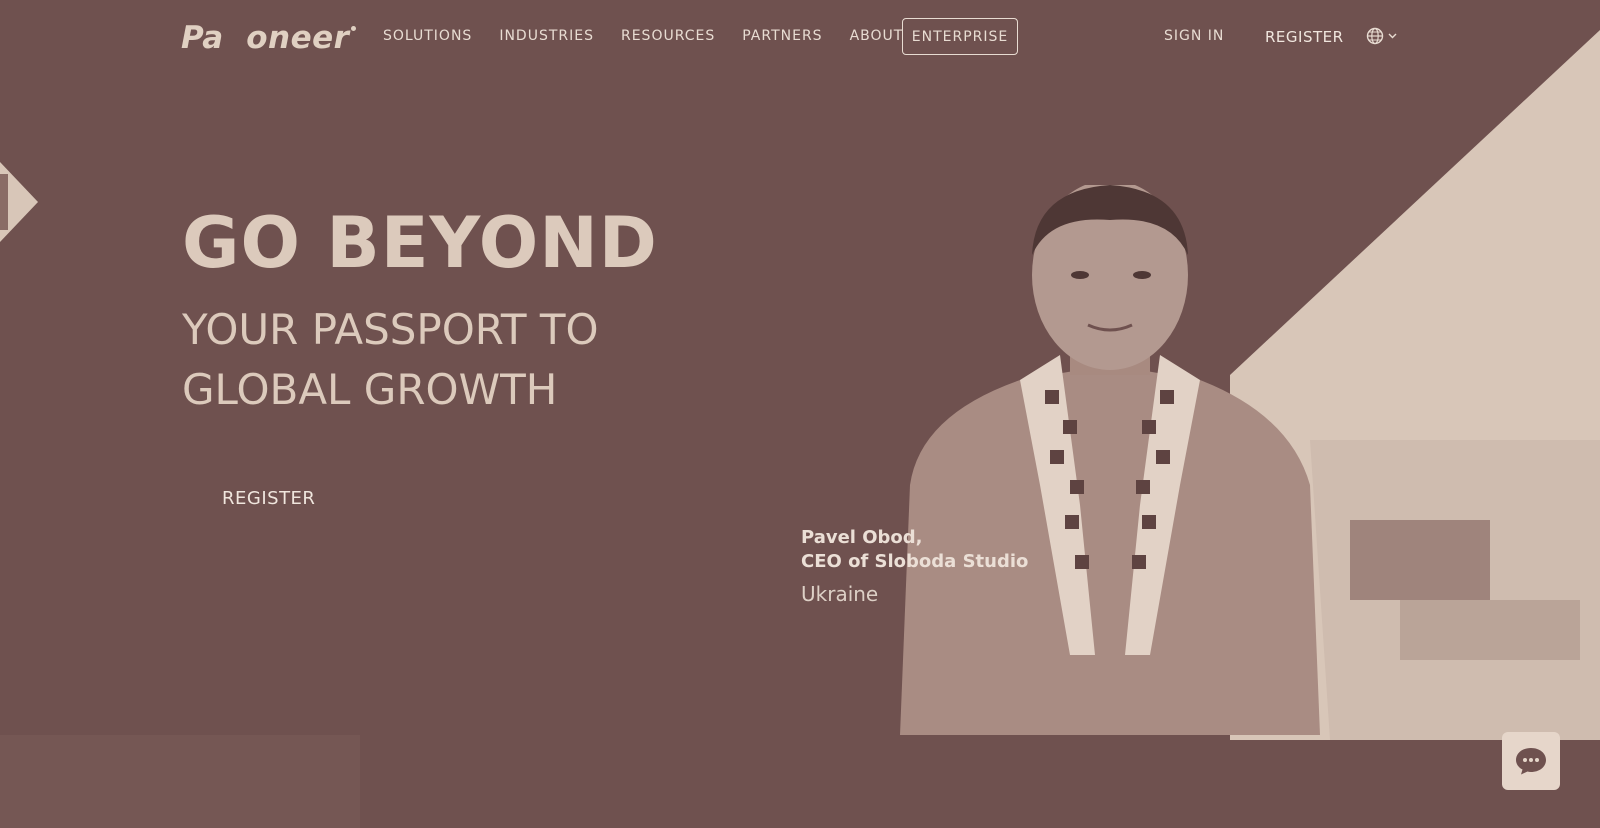  What do you see at coordinates (420, 243) in the screenshot?
I see `hero-title: GO BEYOND` at bounding box center [420, 243].